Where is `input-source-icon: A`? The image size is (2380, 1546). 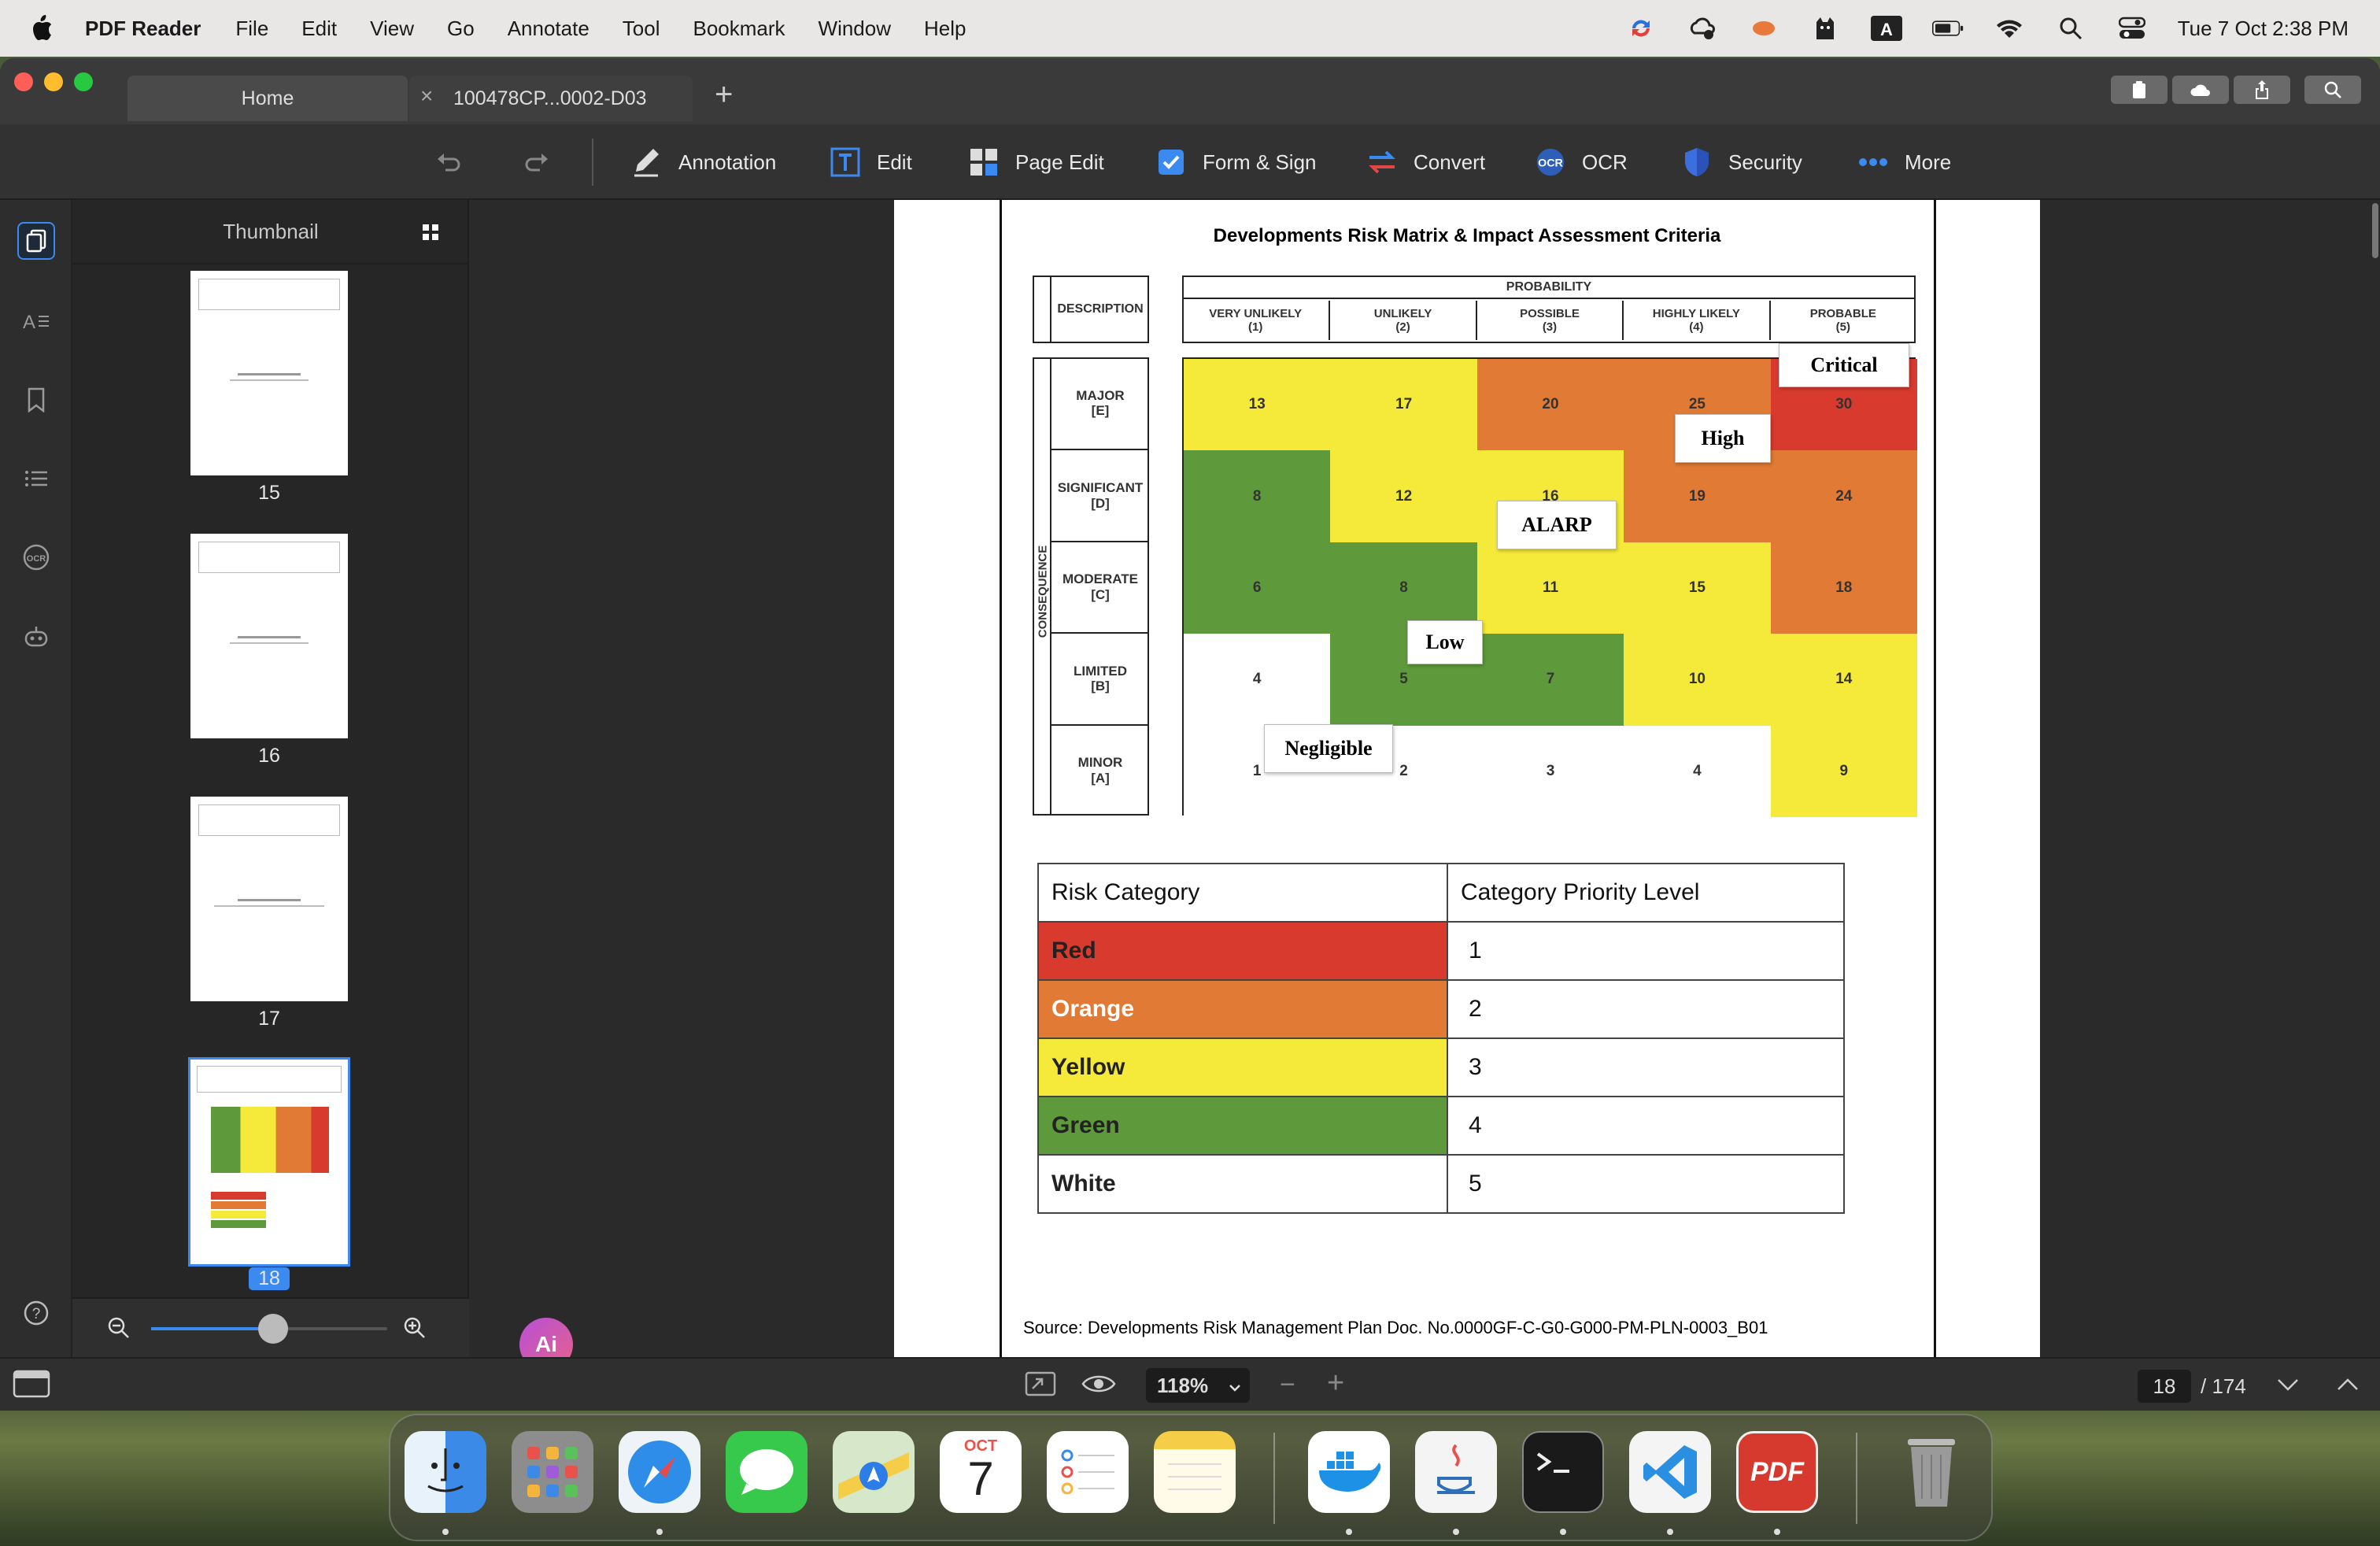 input-source-icon: A is located at coordinates (1886, 28).